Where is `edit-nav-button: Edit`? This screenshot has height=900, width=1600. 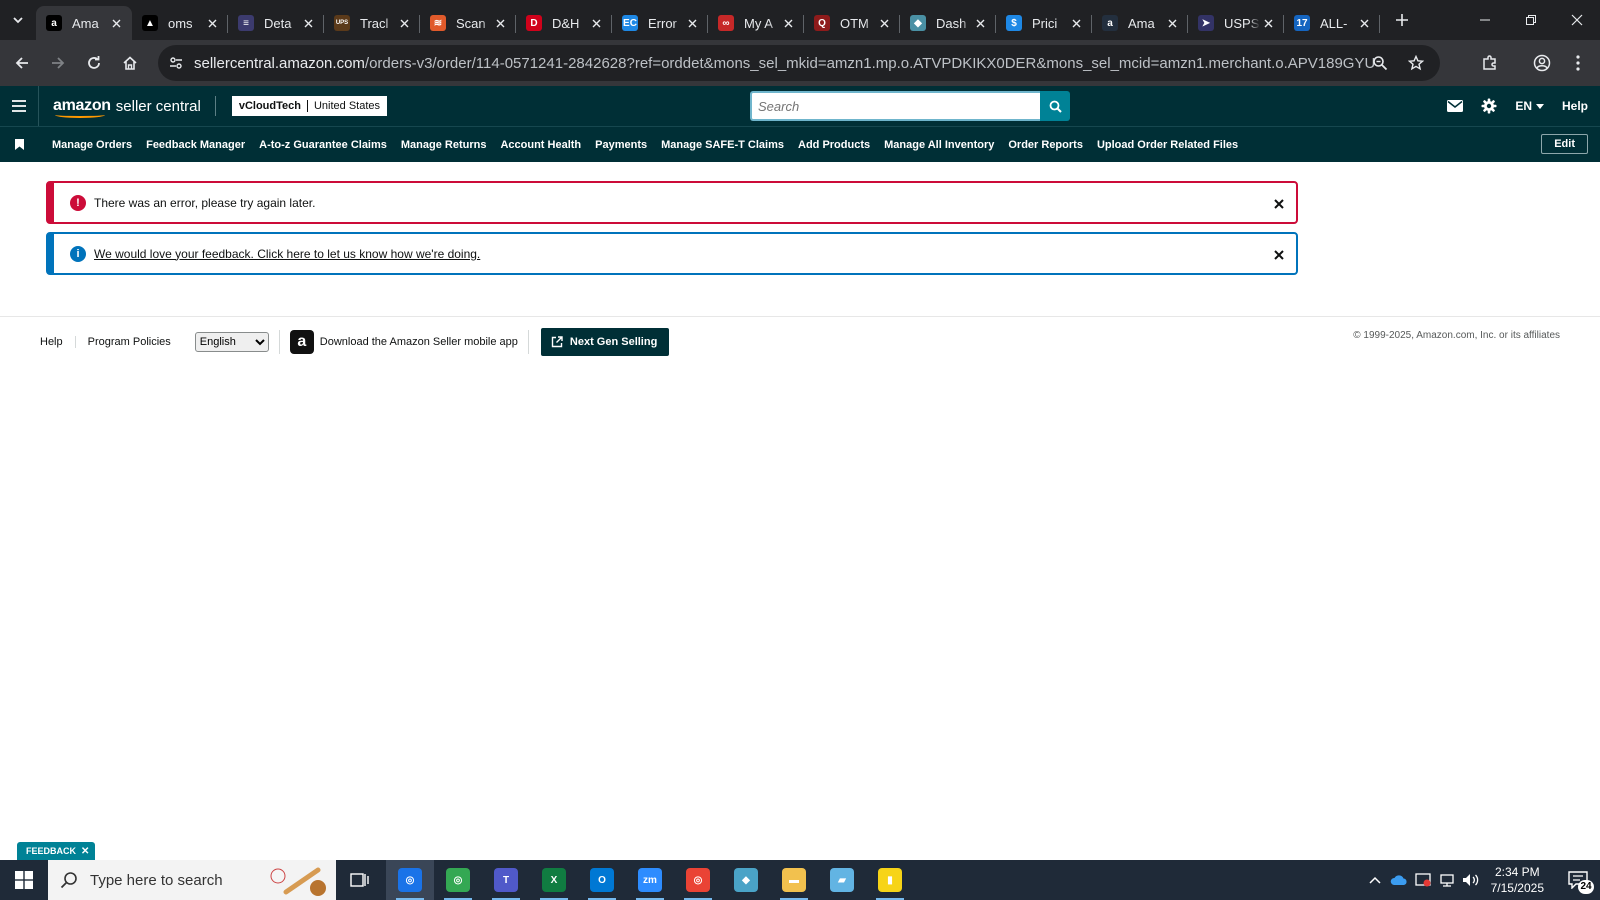 edit-nav-button: Edit is located at coordinates (1564, 144).